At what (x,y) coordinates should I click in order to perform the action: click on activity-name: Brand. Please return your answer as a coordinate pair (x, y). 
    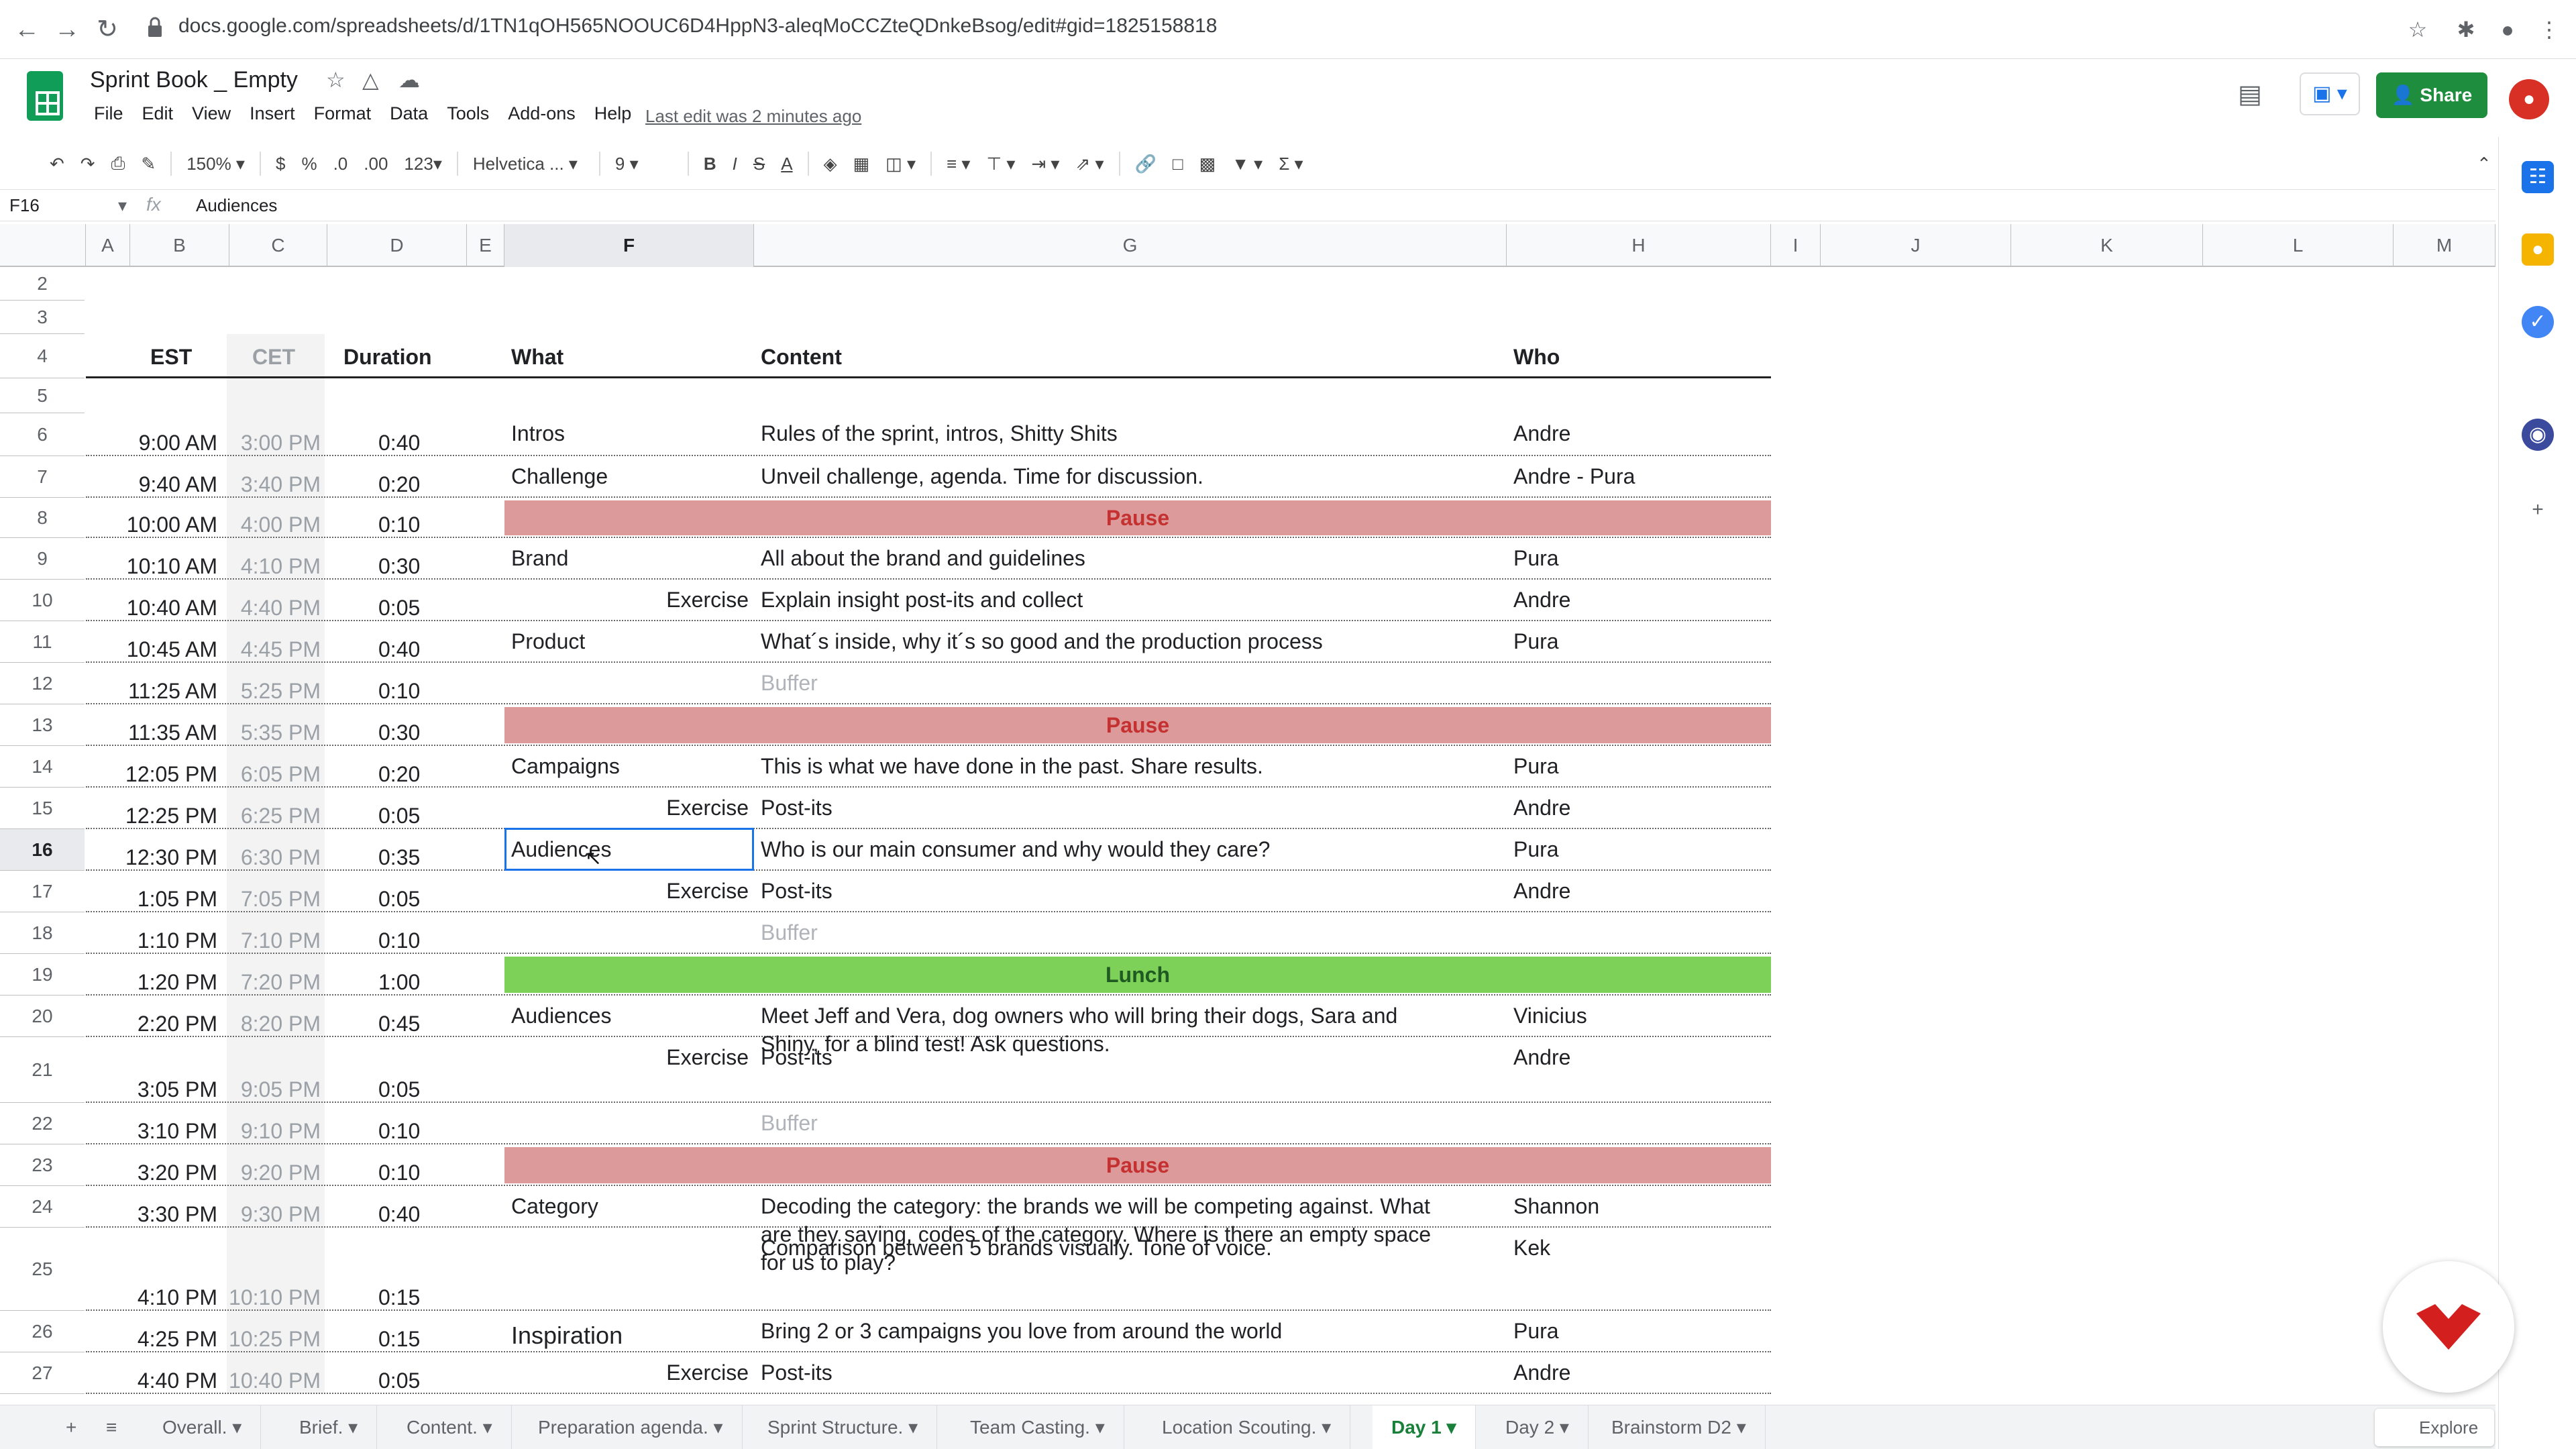
    Looking at the image, I should click on (539, 558).